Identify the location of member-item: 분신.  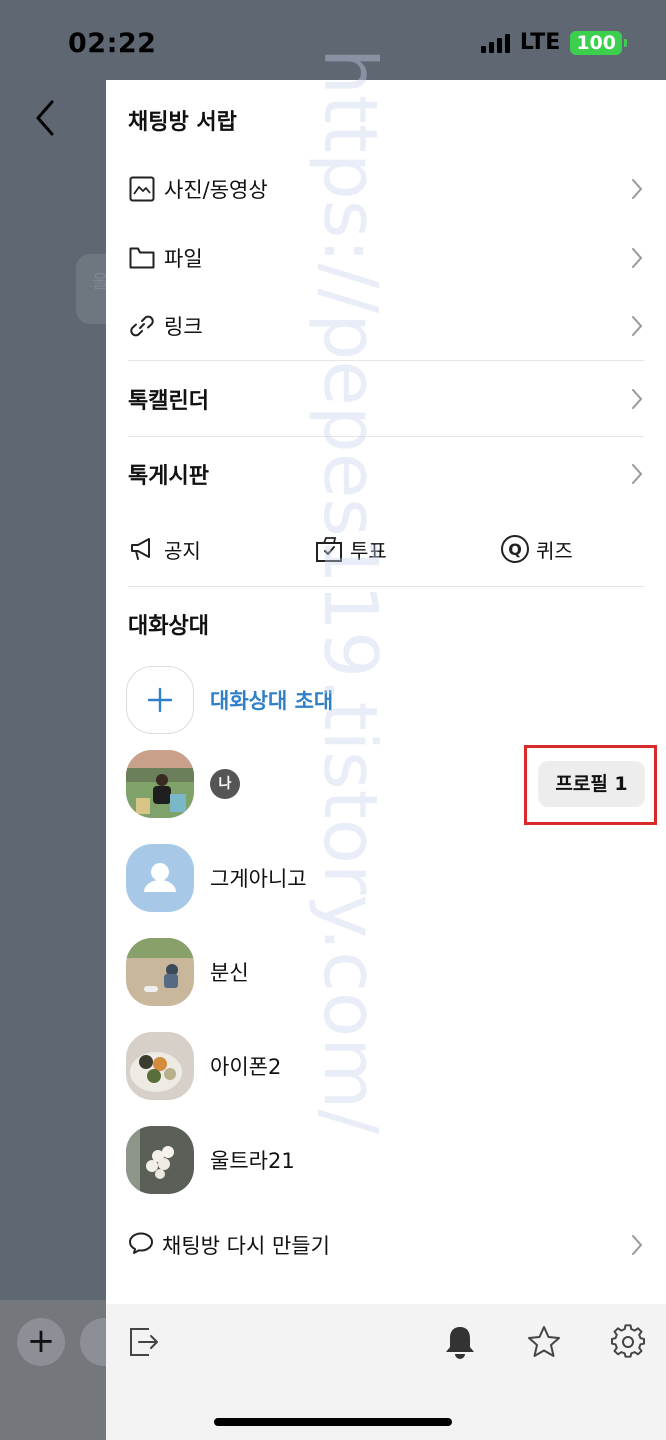
(386, 972).